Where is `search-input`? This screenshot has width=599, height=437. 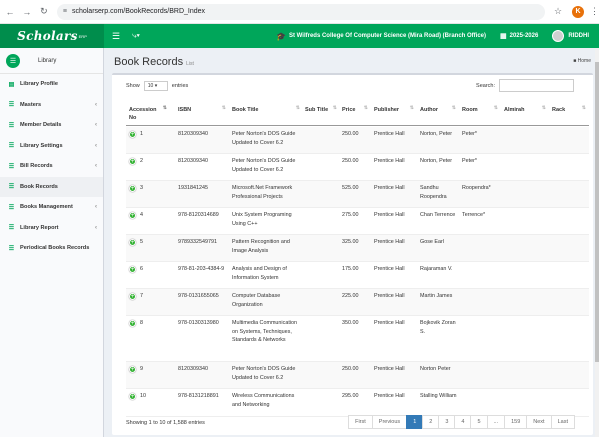 search-input is located at coordinates (536, 85).